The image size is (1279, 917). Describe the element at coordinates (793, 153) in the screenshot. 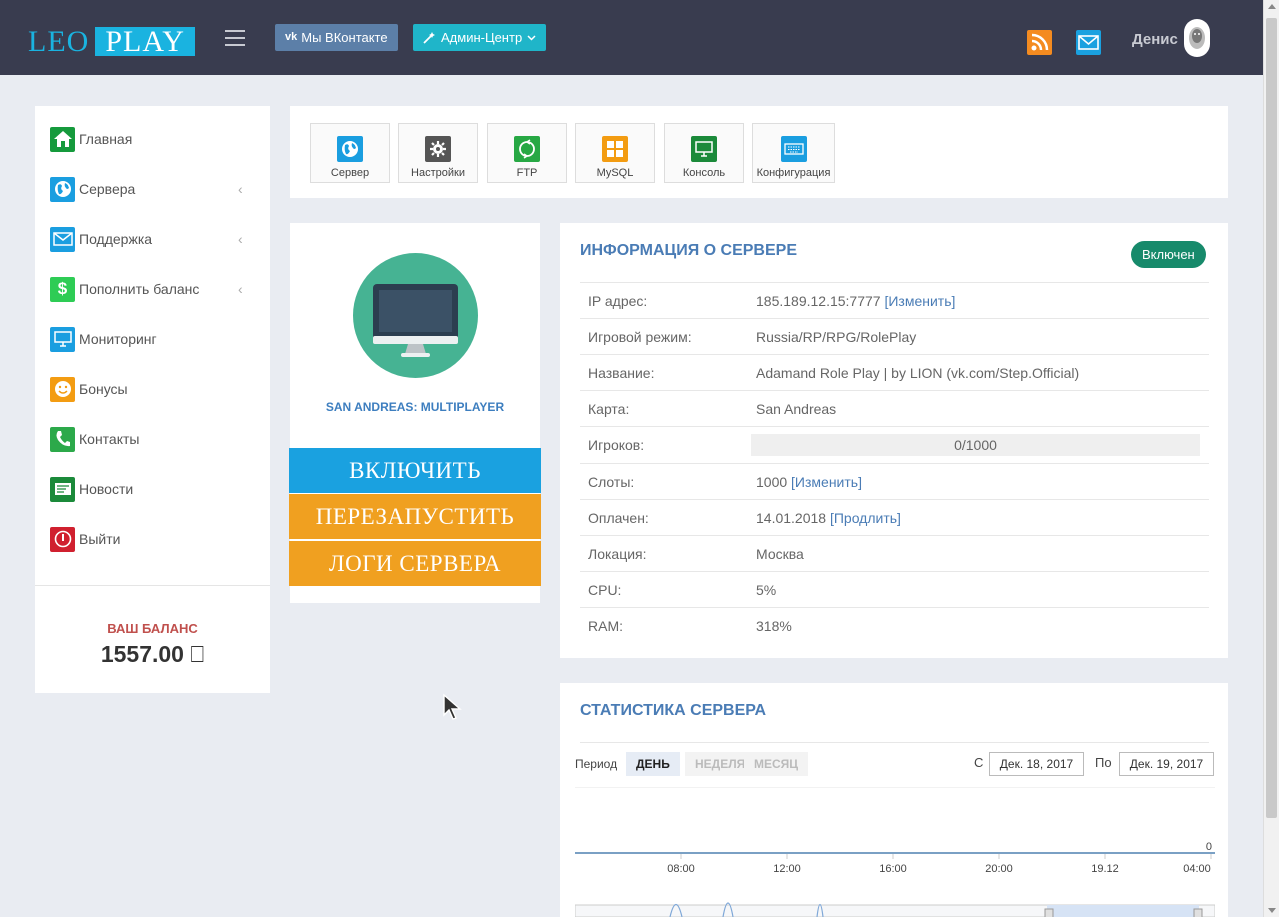

I see `tile-configuration: Конфигурация` at that location.